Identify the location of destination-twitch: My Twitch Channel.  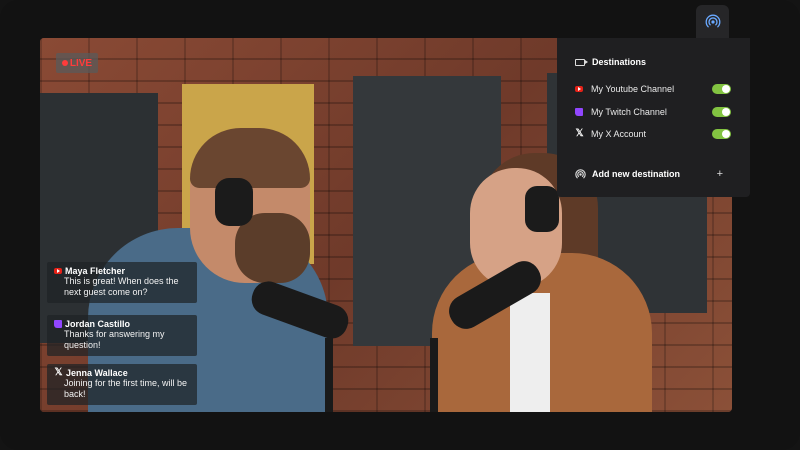
(653, 112).